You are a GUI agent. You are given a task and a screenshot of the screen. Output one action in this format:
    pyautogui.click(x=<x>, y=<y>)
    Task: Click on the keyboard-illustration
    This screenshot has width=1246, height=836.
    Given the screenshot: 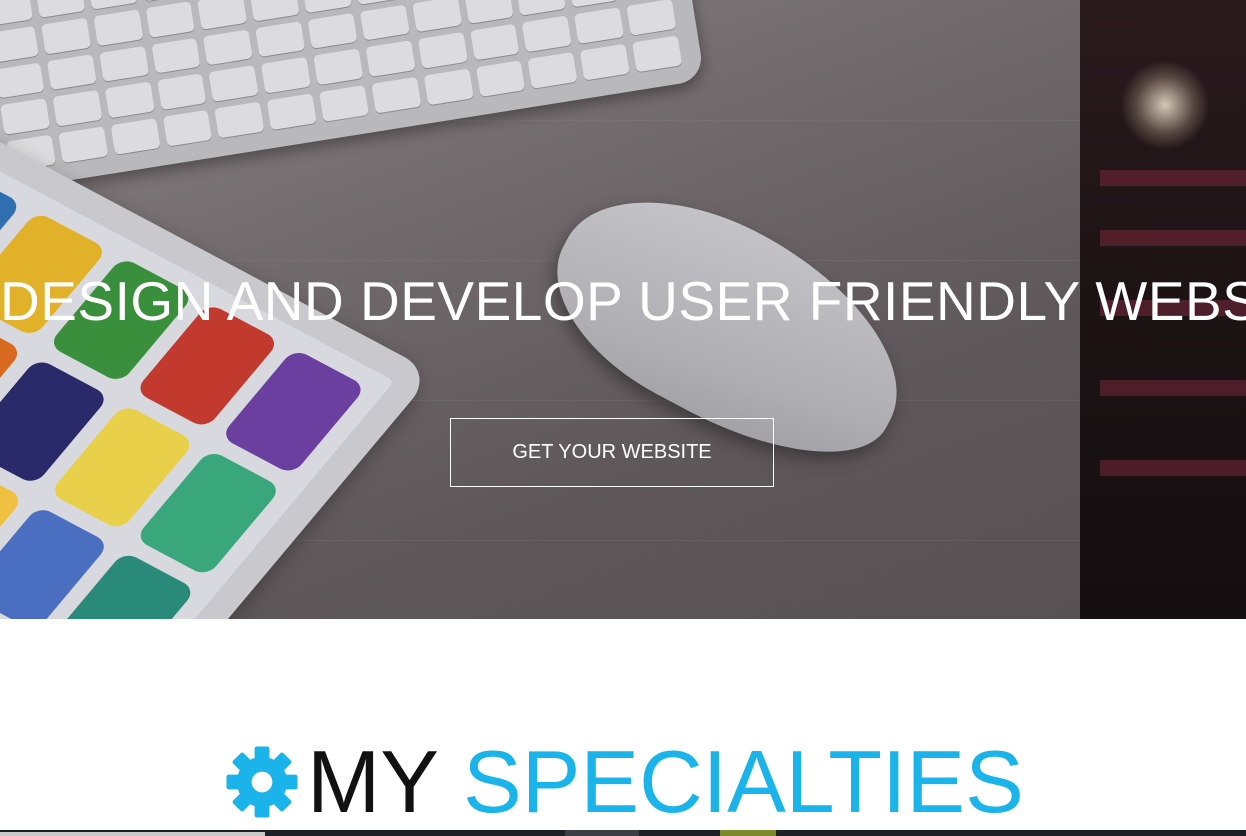 What is the action you would take?
    pyautogui.click(x=352, y=96)
    